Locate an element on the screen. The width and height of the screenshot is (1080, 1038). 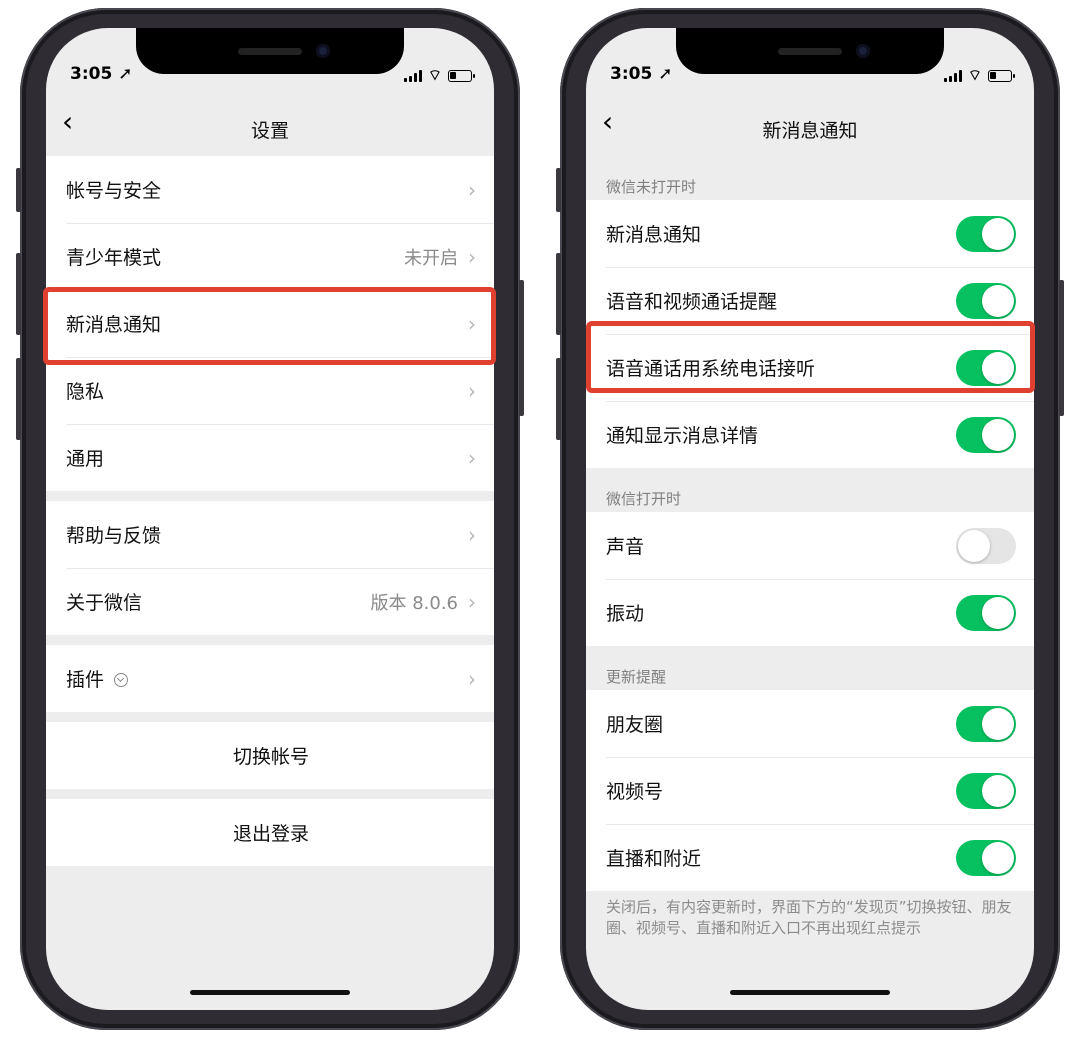
item-label: 插件 is located at coordinates (85, 680).